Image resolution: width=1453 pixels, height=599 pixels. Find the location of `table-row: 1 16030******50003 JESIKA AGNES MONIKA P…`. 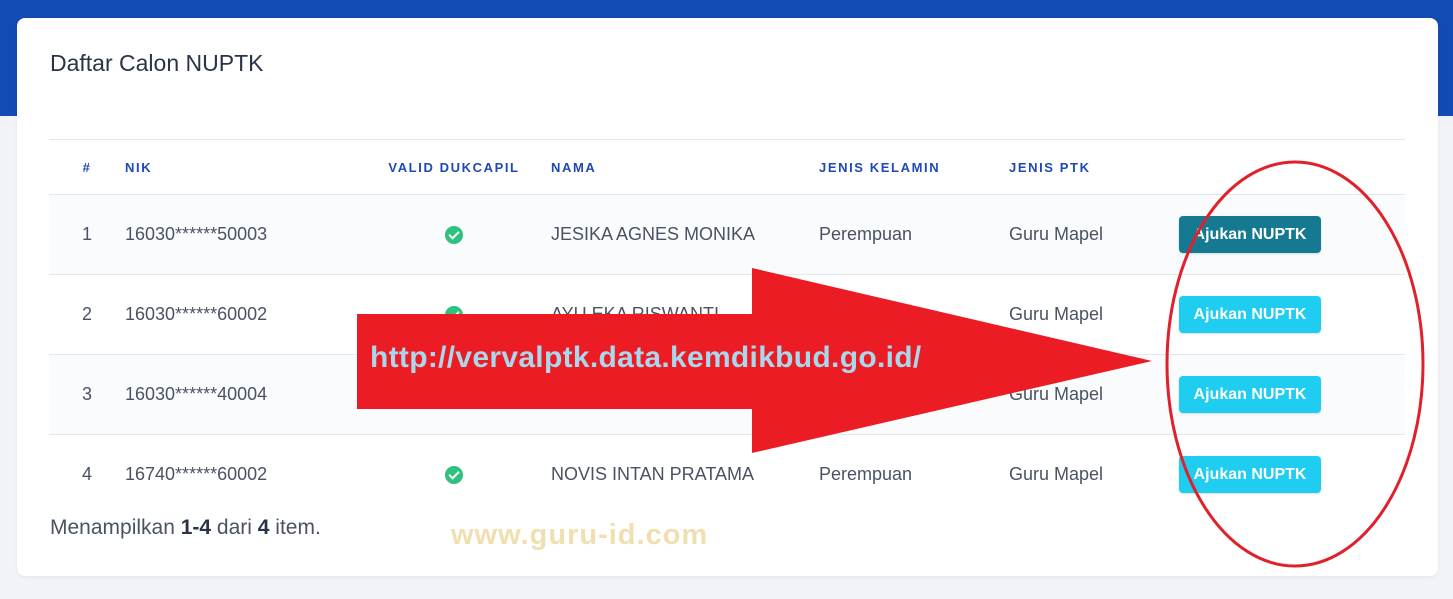

table-row: 1 16030******50003 JESIKA AGNES MONIKA P… is located at coordinates (727, 234).